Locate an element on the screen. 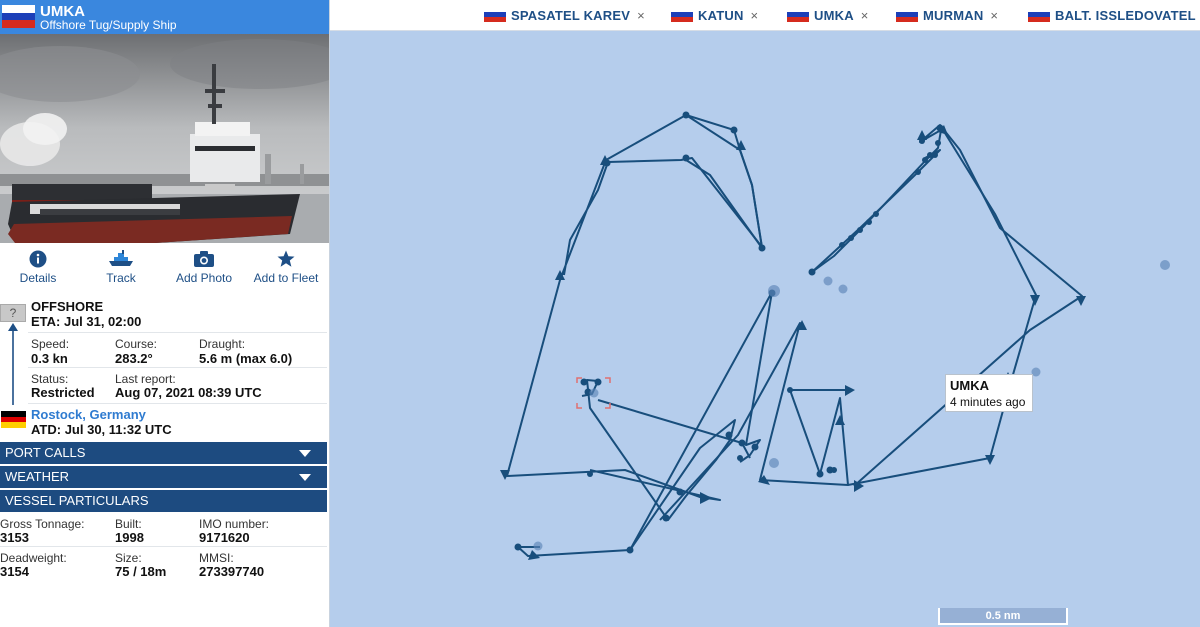 The image size is (1200, 627). details-button: Details is located at coordinates (39, 267).